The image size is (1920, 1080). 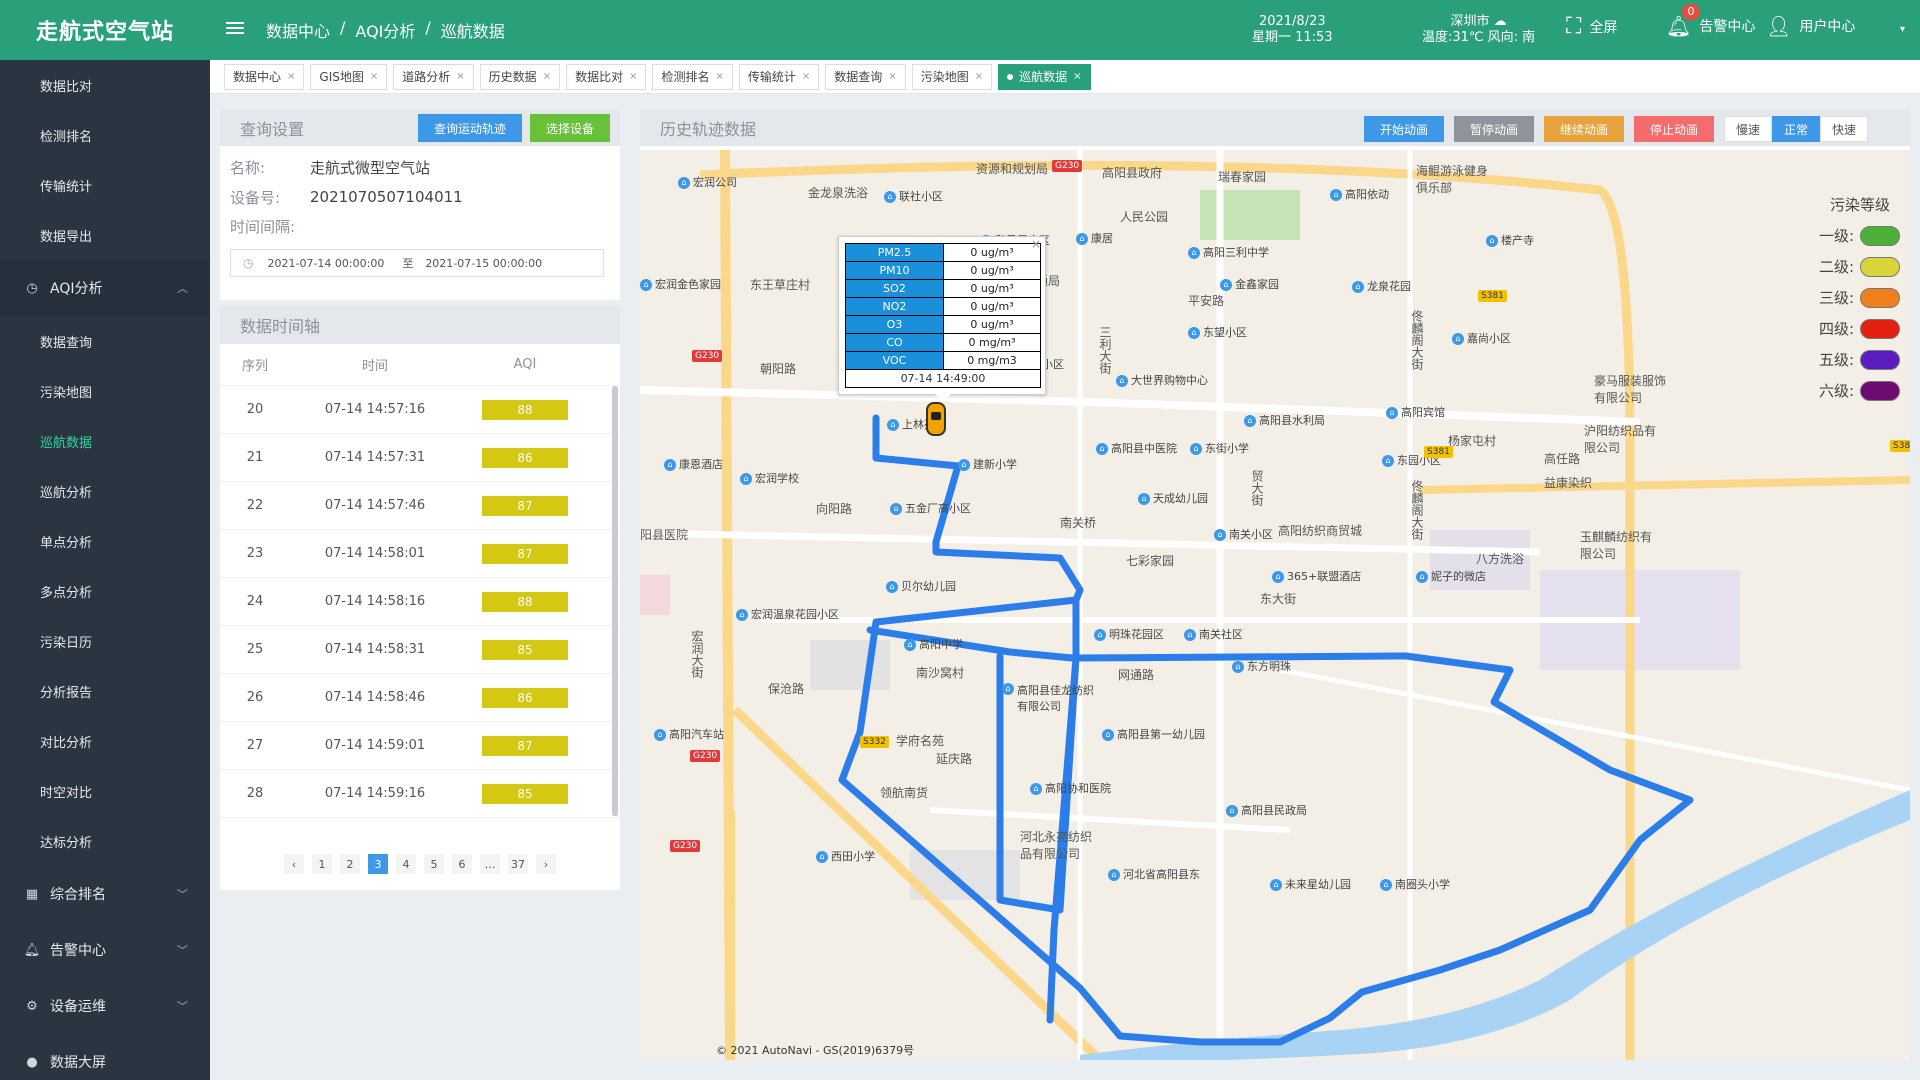 What do you see at coordinates (420, 602) in the screenshot?
I see `table-row: 24 07-14 14:58:16 88` at bounding box center [420, 602].